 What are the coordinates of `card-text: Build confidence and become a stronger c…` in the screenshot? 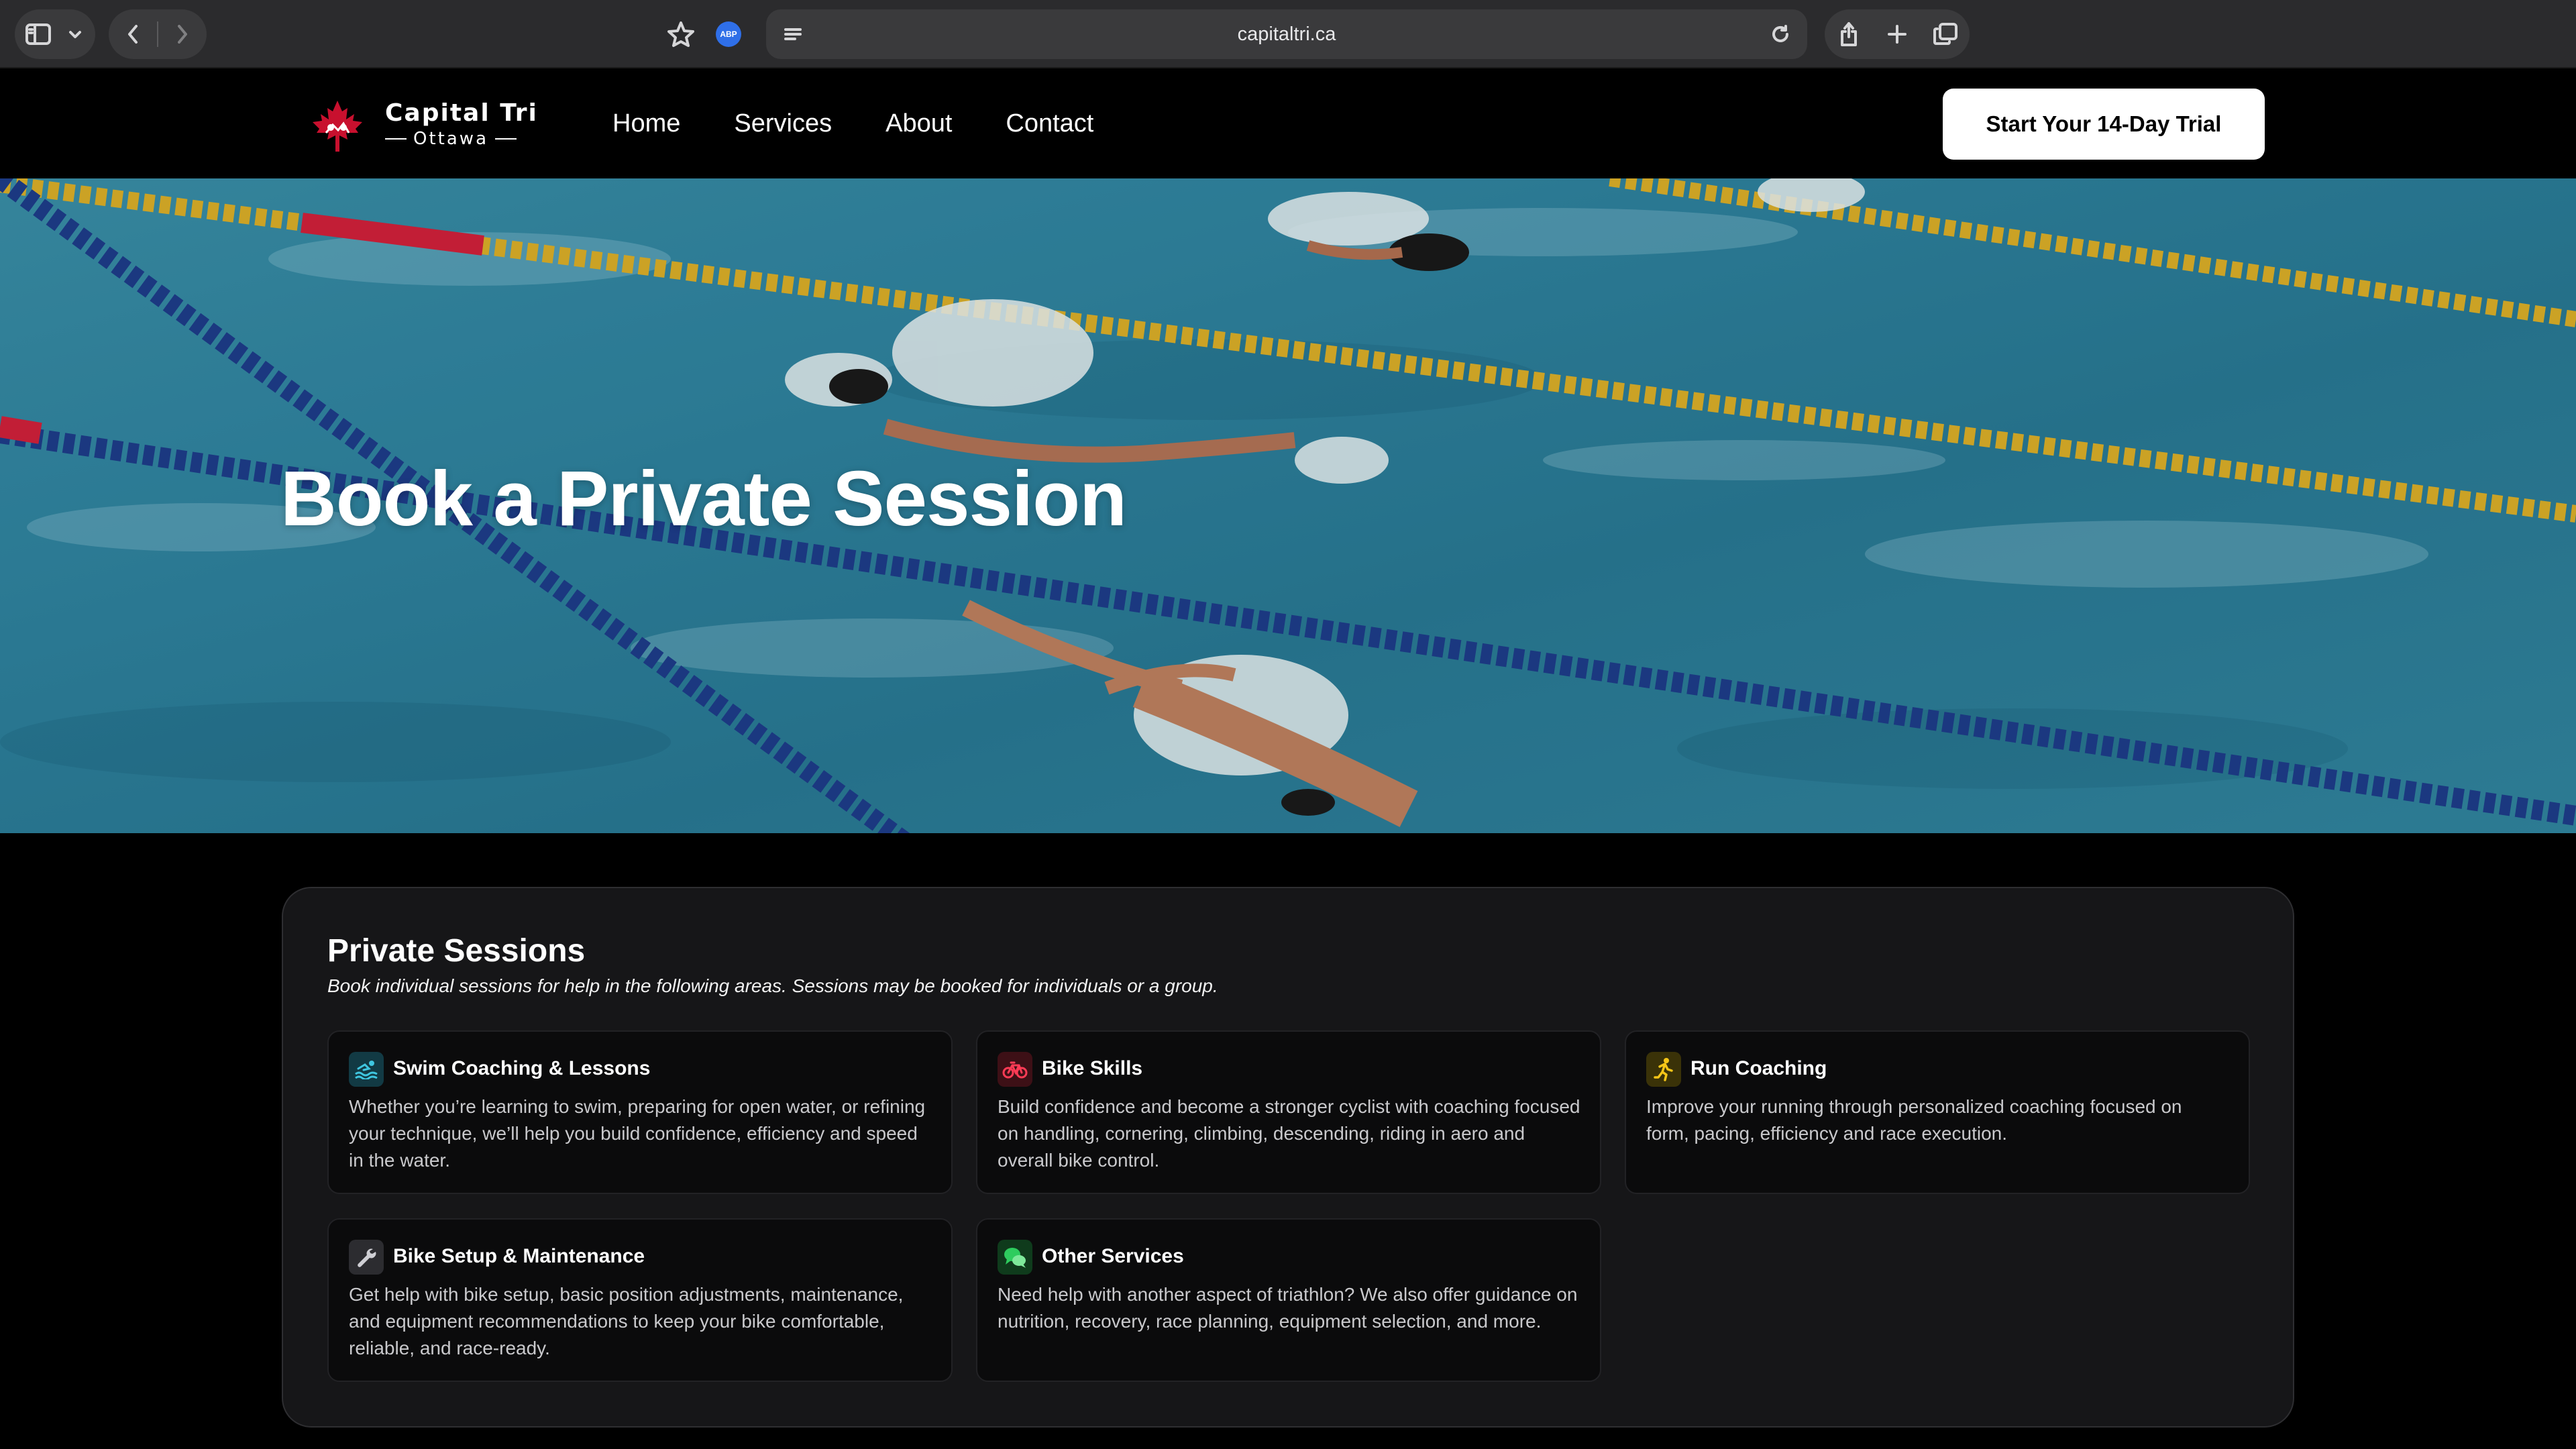 It's located at (1289, 1133).